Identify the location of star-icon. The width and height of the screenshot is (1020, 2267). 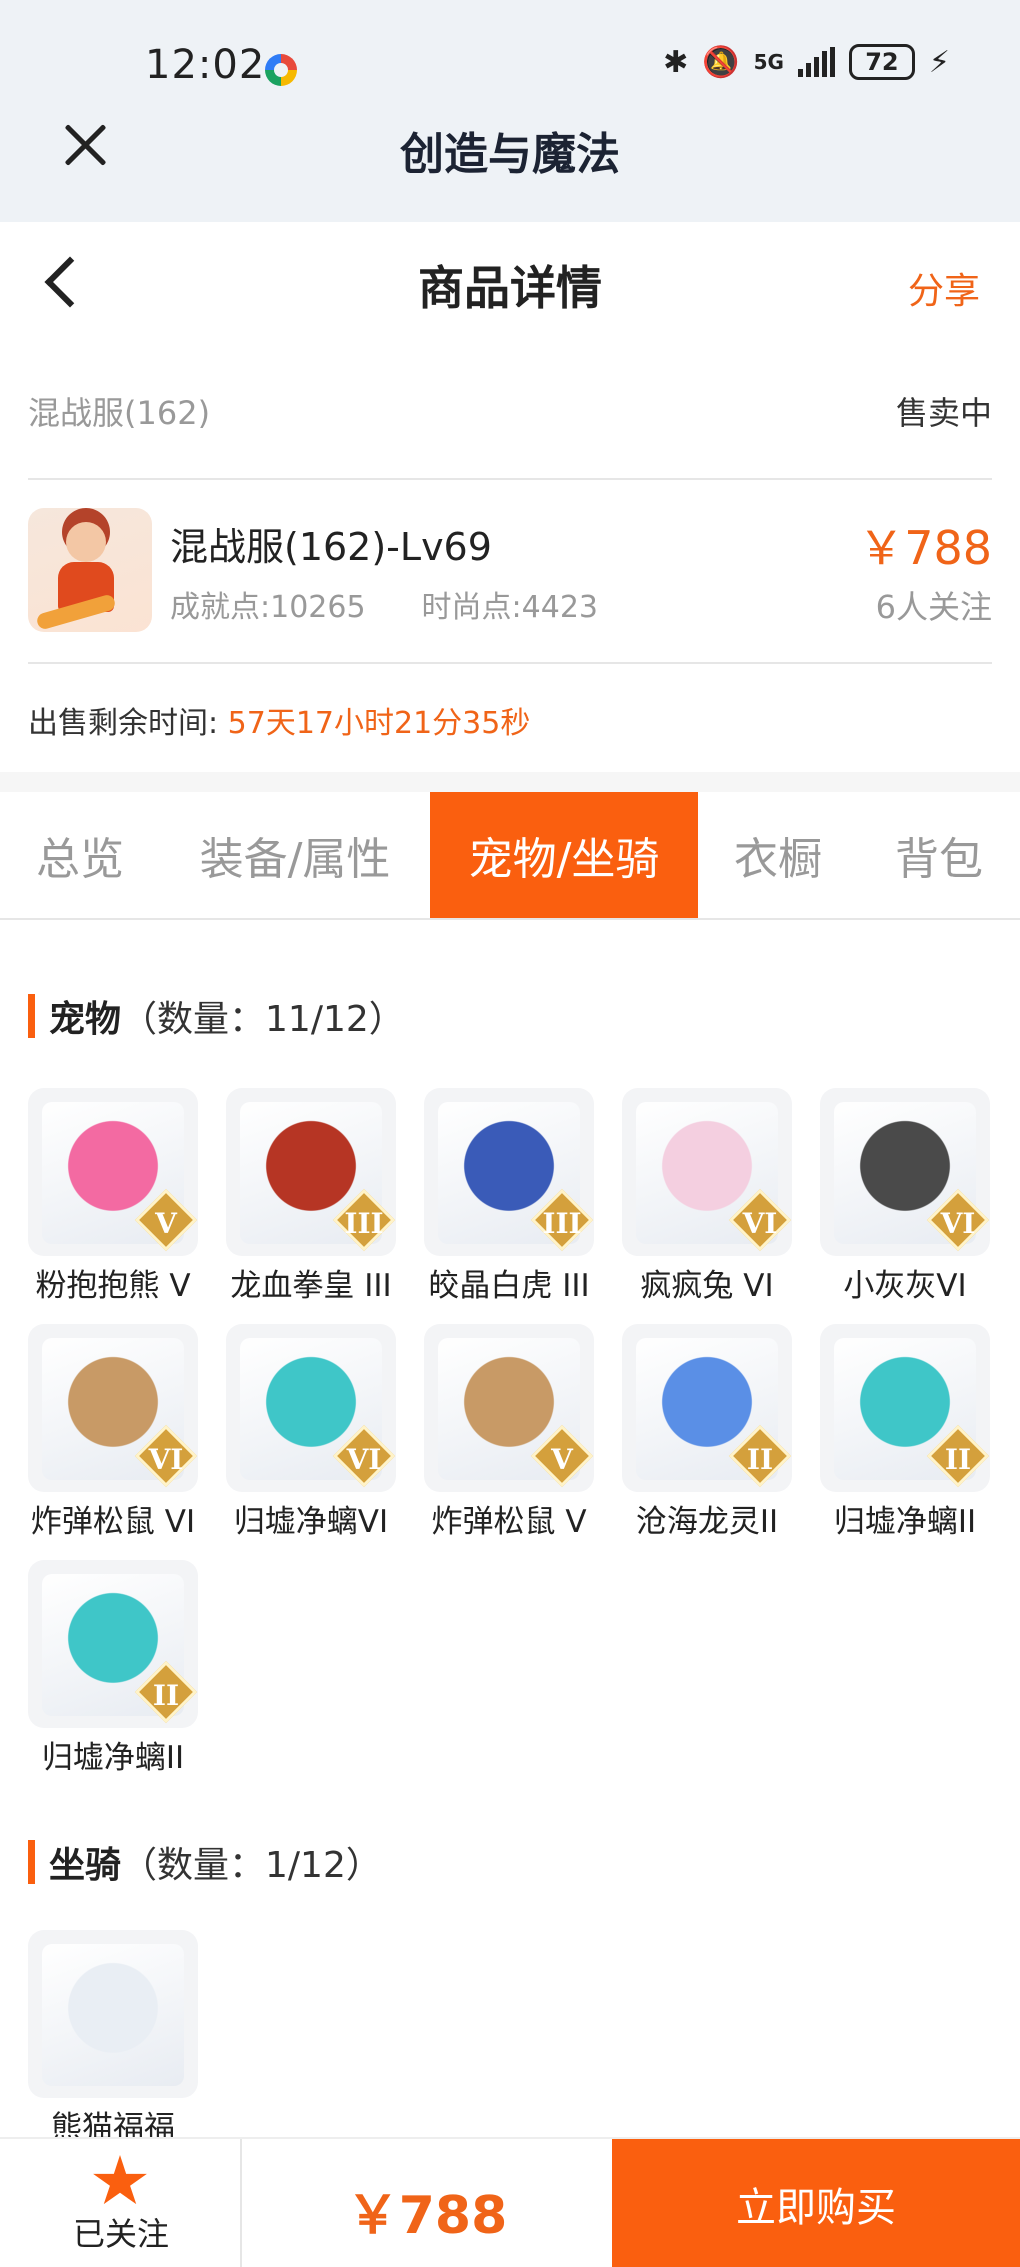
(120, 2180).